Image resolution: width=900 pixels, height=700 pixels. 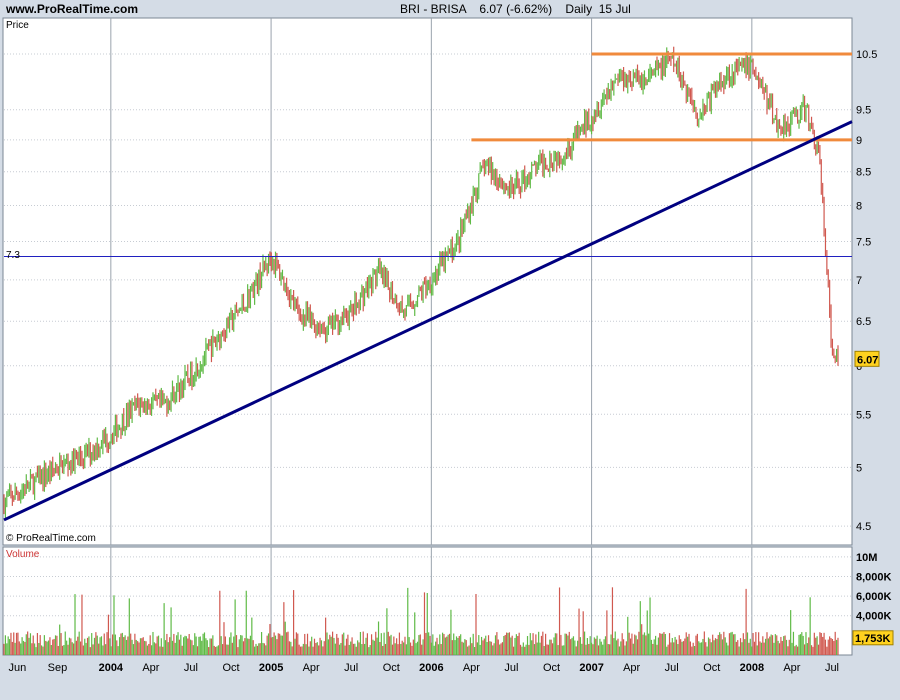 What do you see at coordinates (874, 597) in the screenshot?
I see `vol-tick-label: 6,000K` at bounding box center [874, 597].